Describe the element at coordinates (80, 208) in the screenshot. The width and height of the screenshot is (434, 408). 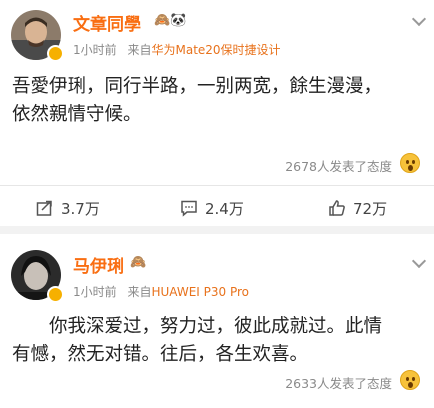
I see `share-count: 3.7万` at that location.